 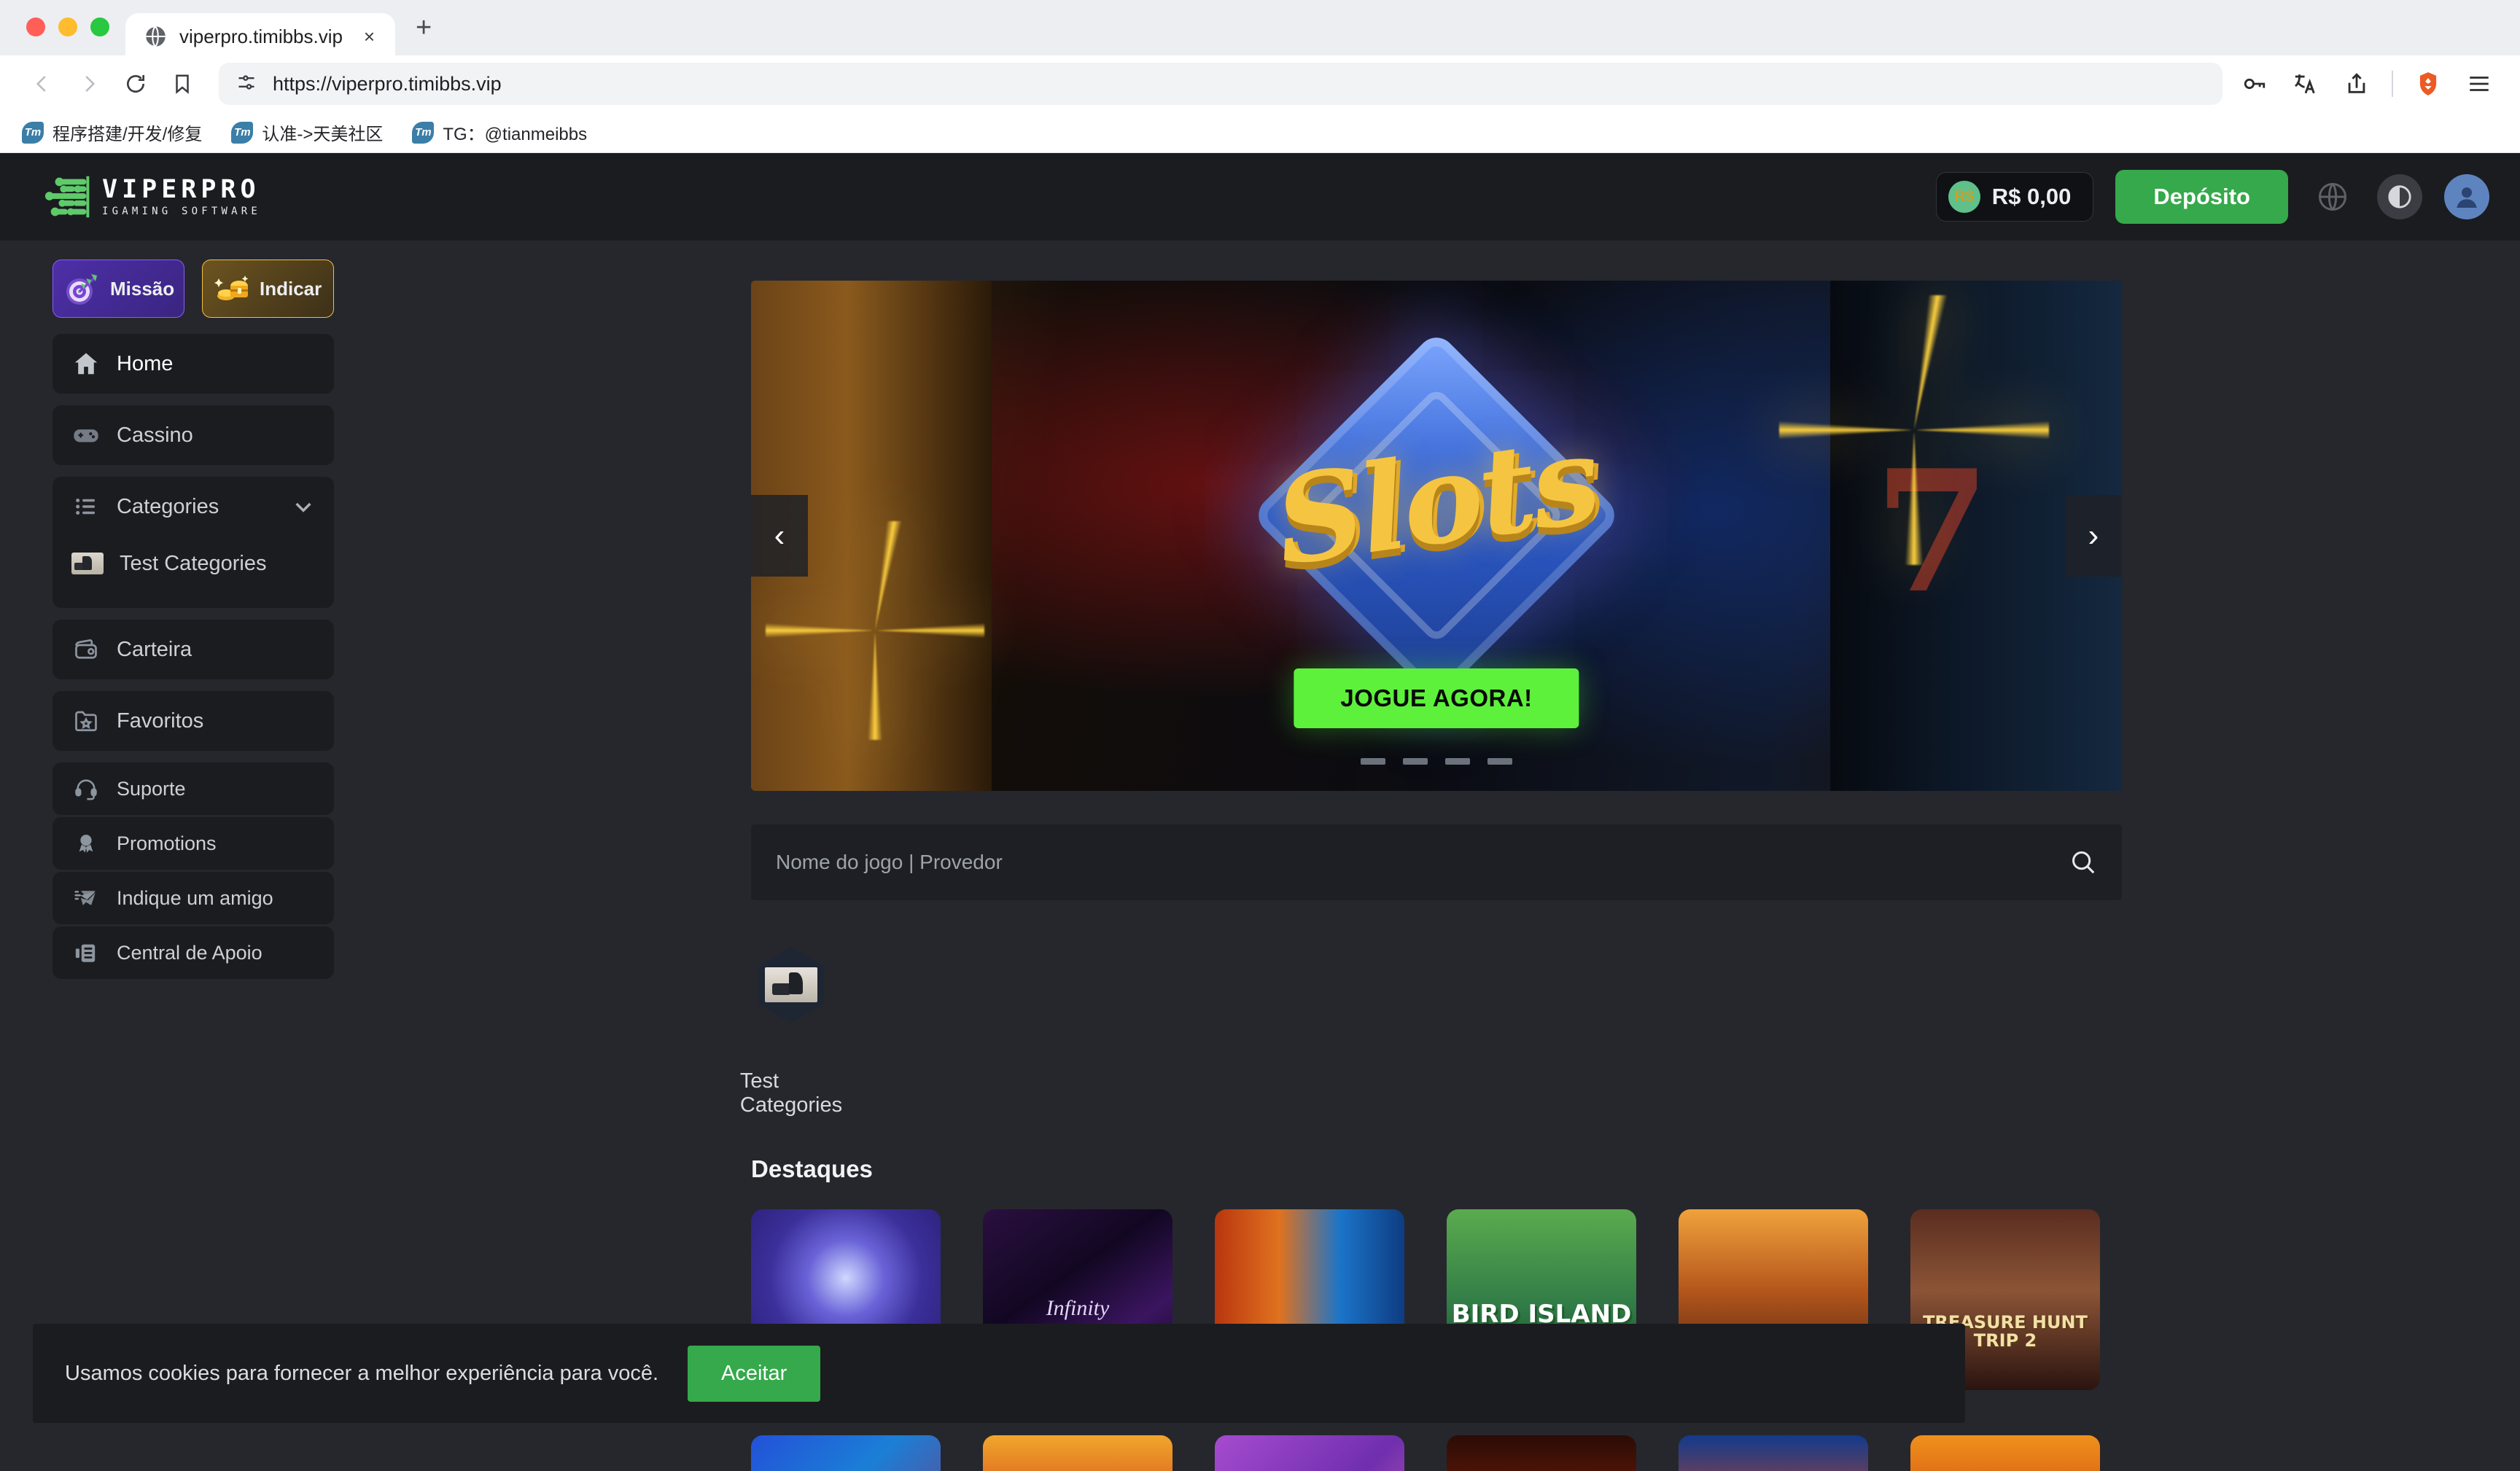 I want to click on site-settings-icon, so click(x=246, y=84).